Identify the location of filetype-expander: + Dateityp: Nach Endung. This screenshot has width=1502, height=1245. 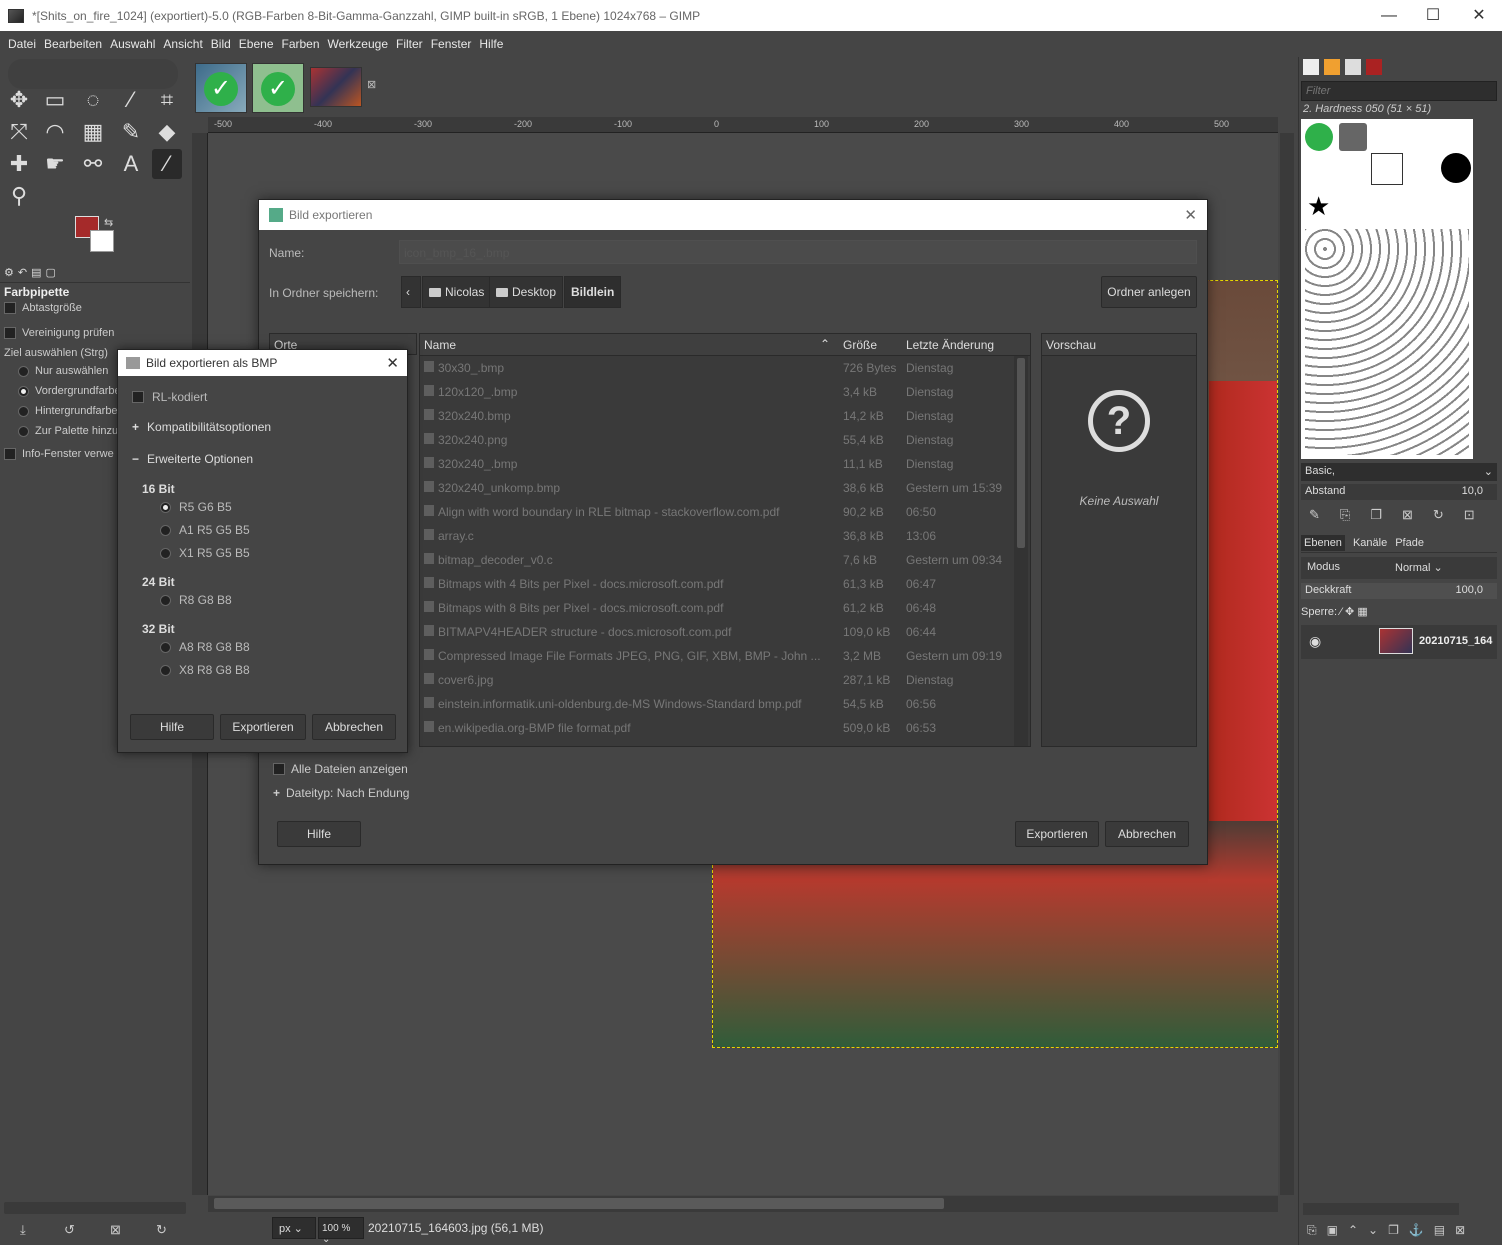
(341, 793).